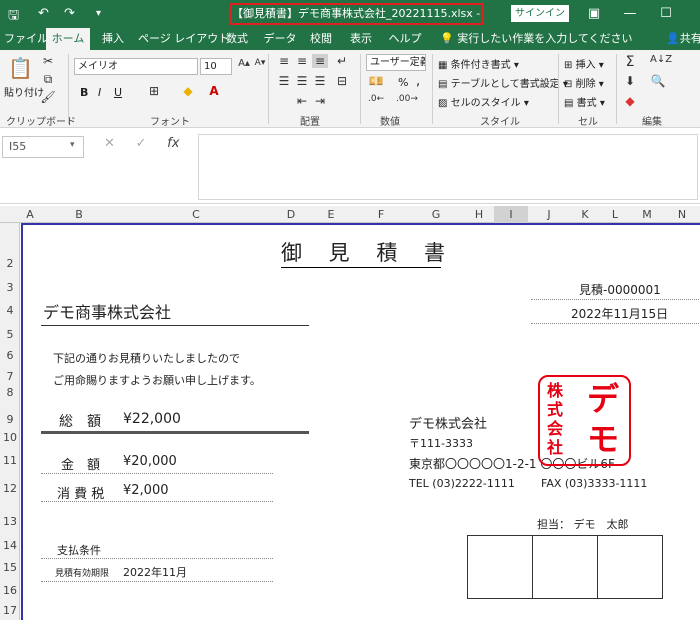 This screenshot has height=620, width=700. What do you see at coordinates (594, 14) in the screenshot?
I see `ribbon-display-options-icon: ▣` at bounding box center [594, 14].